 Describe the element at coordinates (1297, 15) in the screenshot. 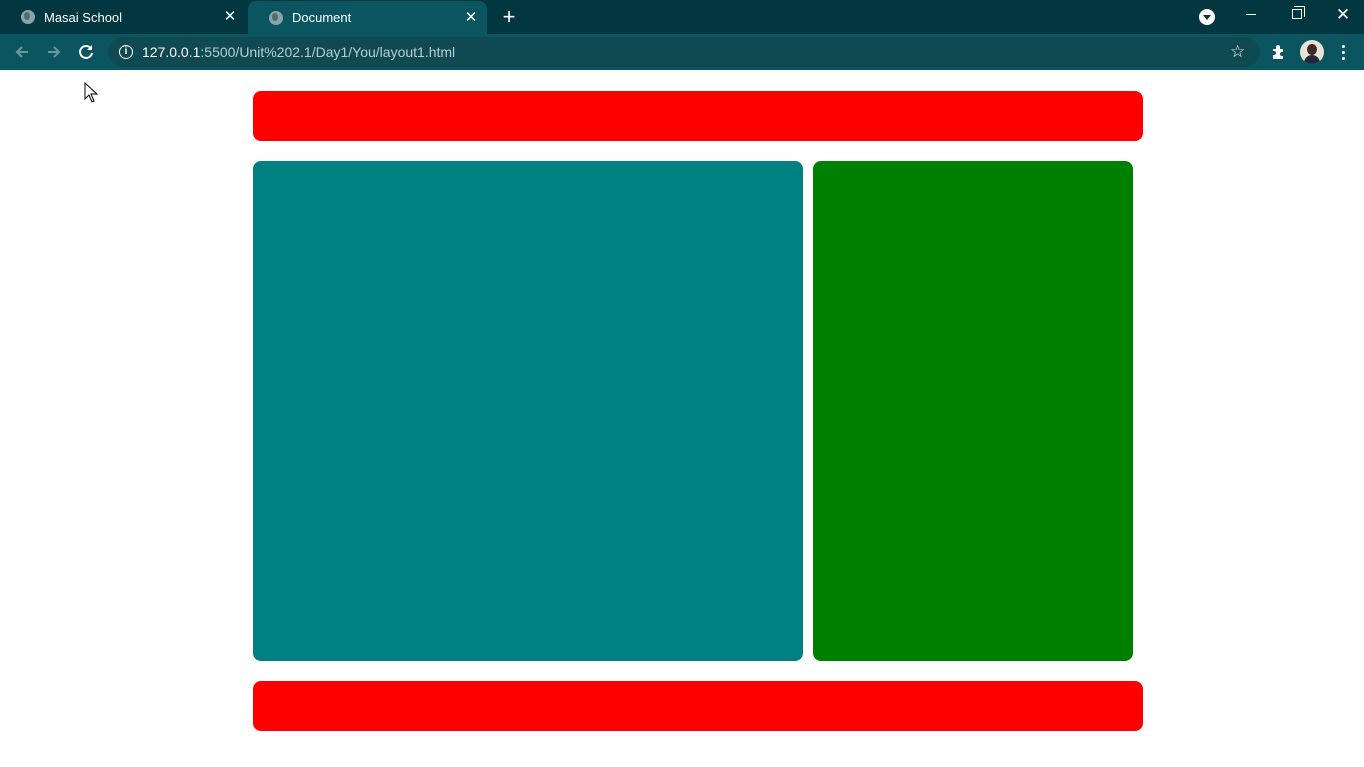

I see `restore-button` at that location.